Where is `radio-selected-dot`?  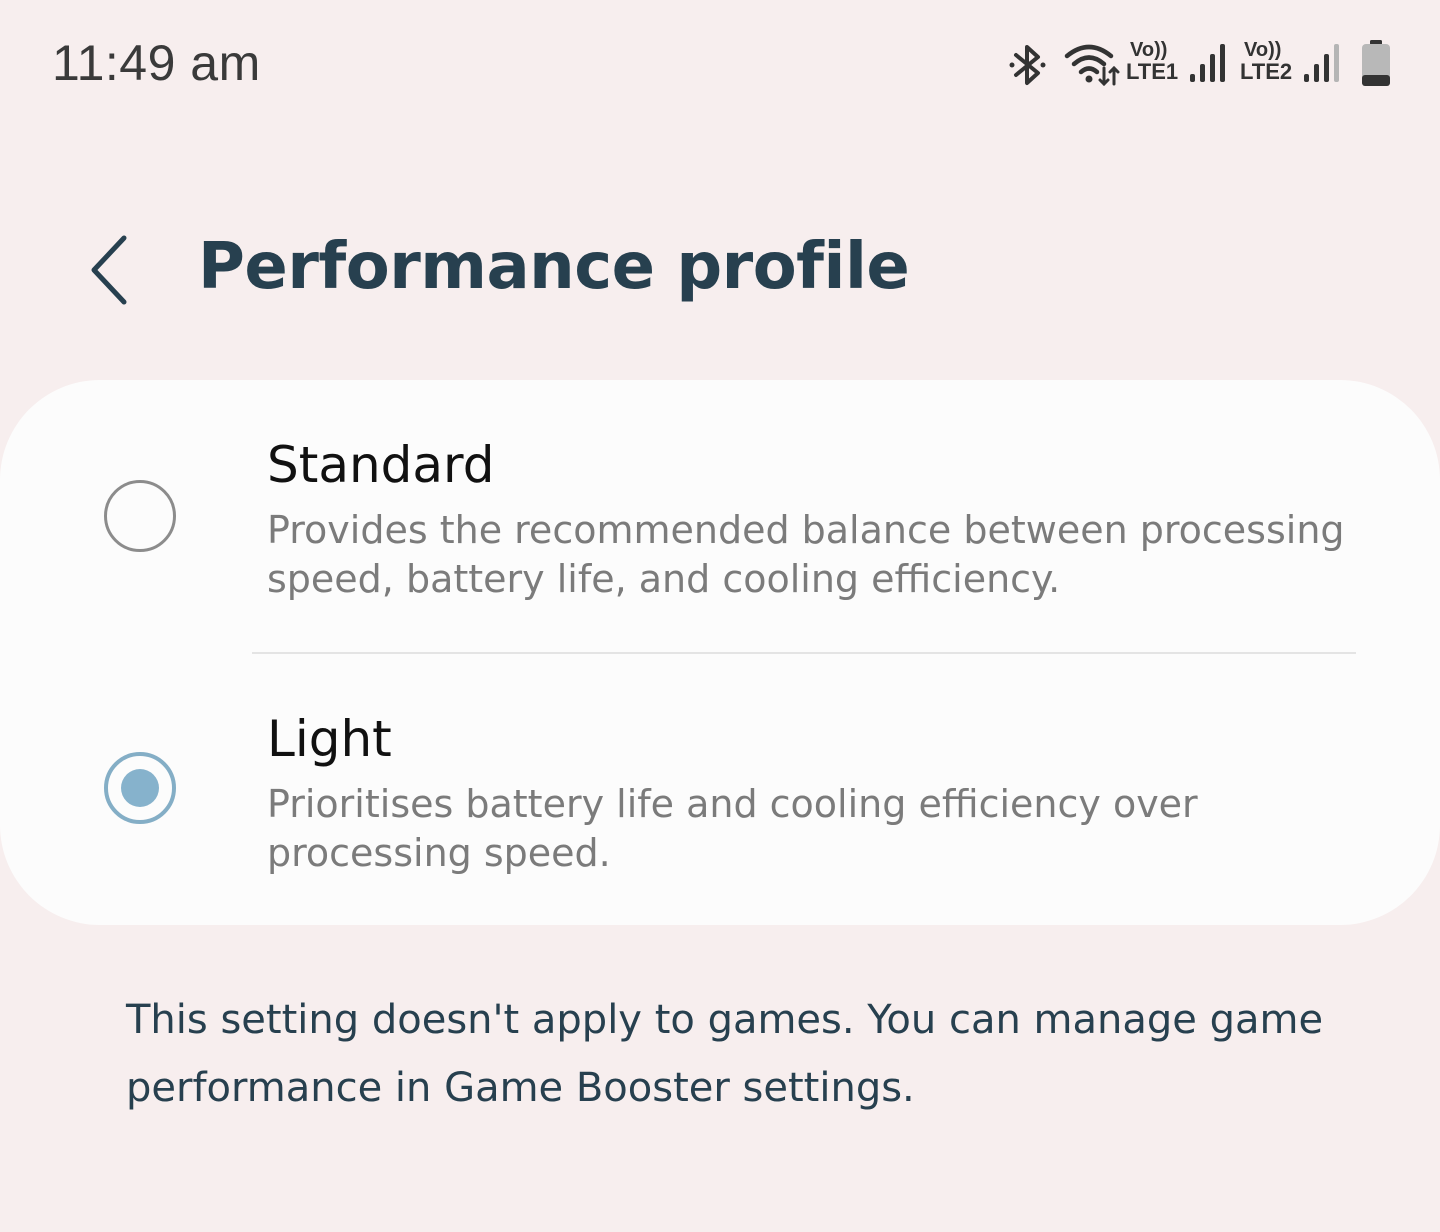 radio-selected-dot is located at coordinates (140, 788).